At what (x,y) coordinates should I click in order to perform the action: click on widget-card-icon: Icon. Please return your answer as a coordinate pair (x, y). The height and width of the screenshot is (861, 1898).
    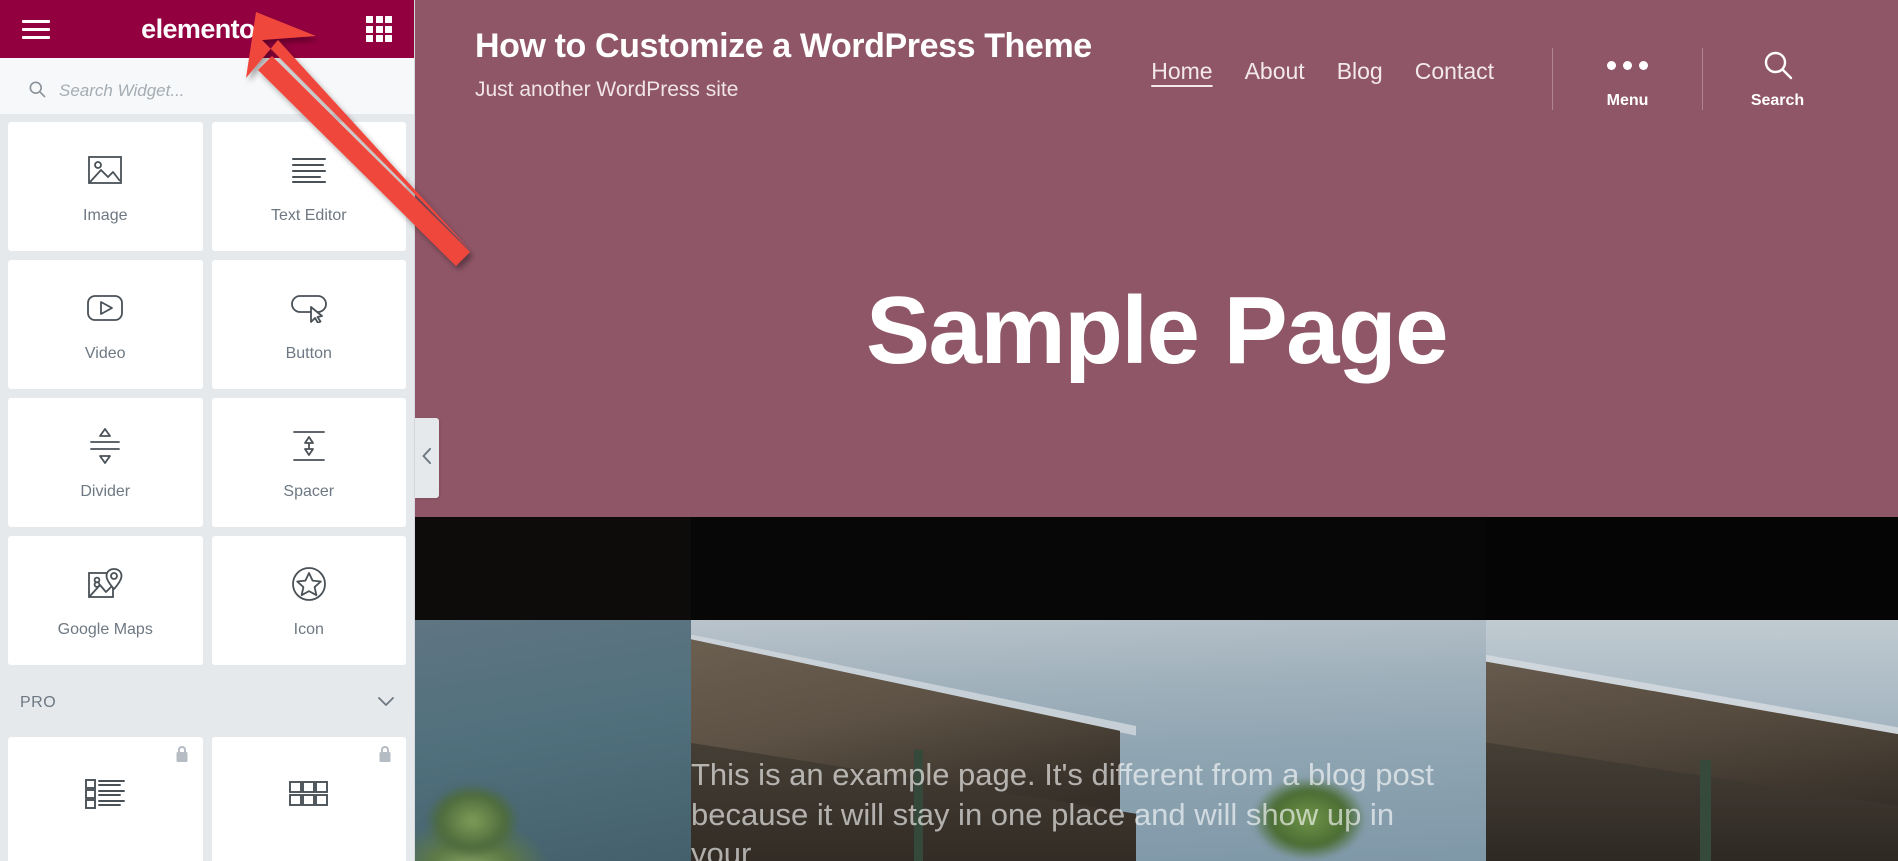
    Looking at the image, I should click on (308, 600).